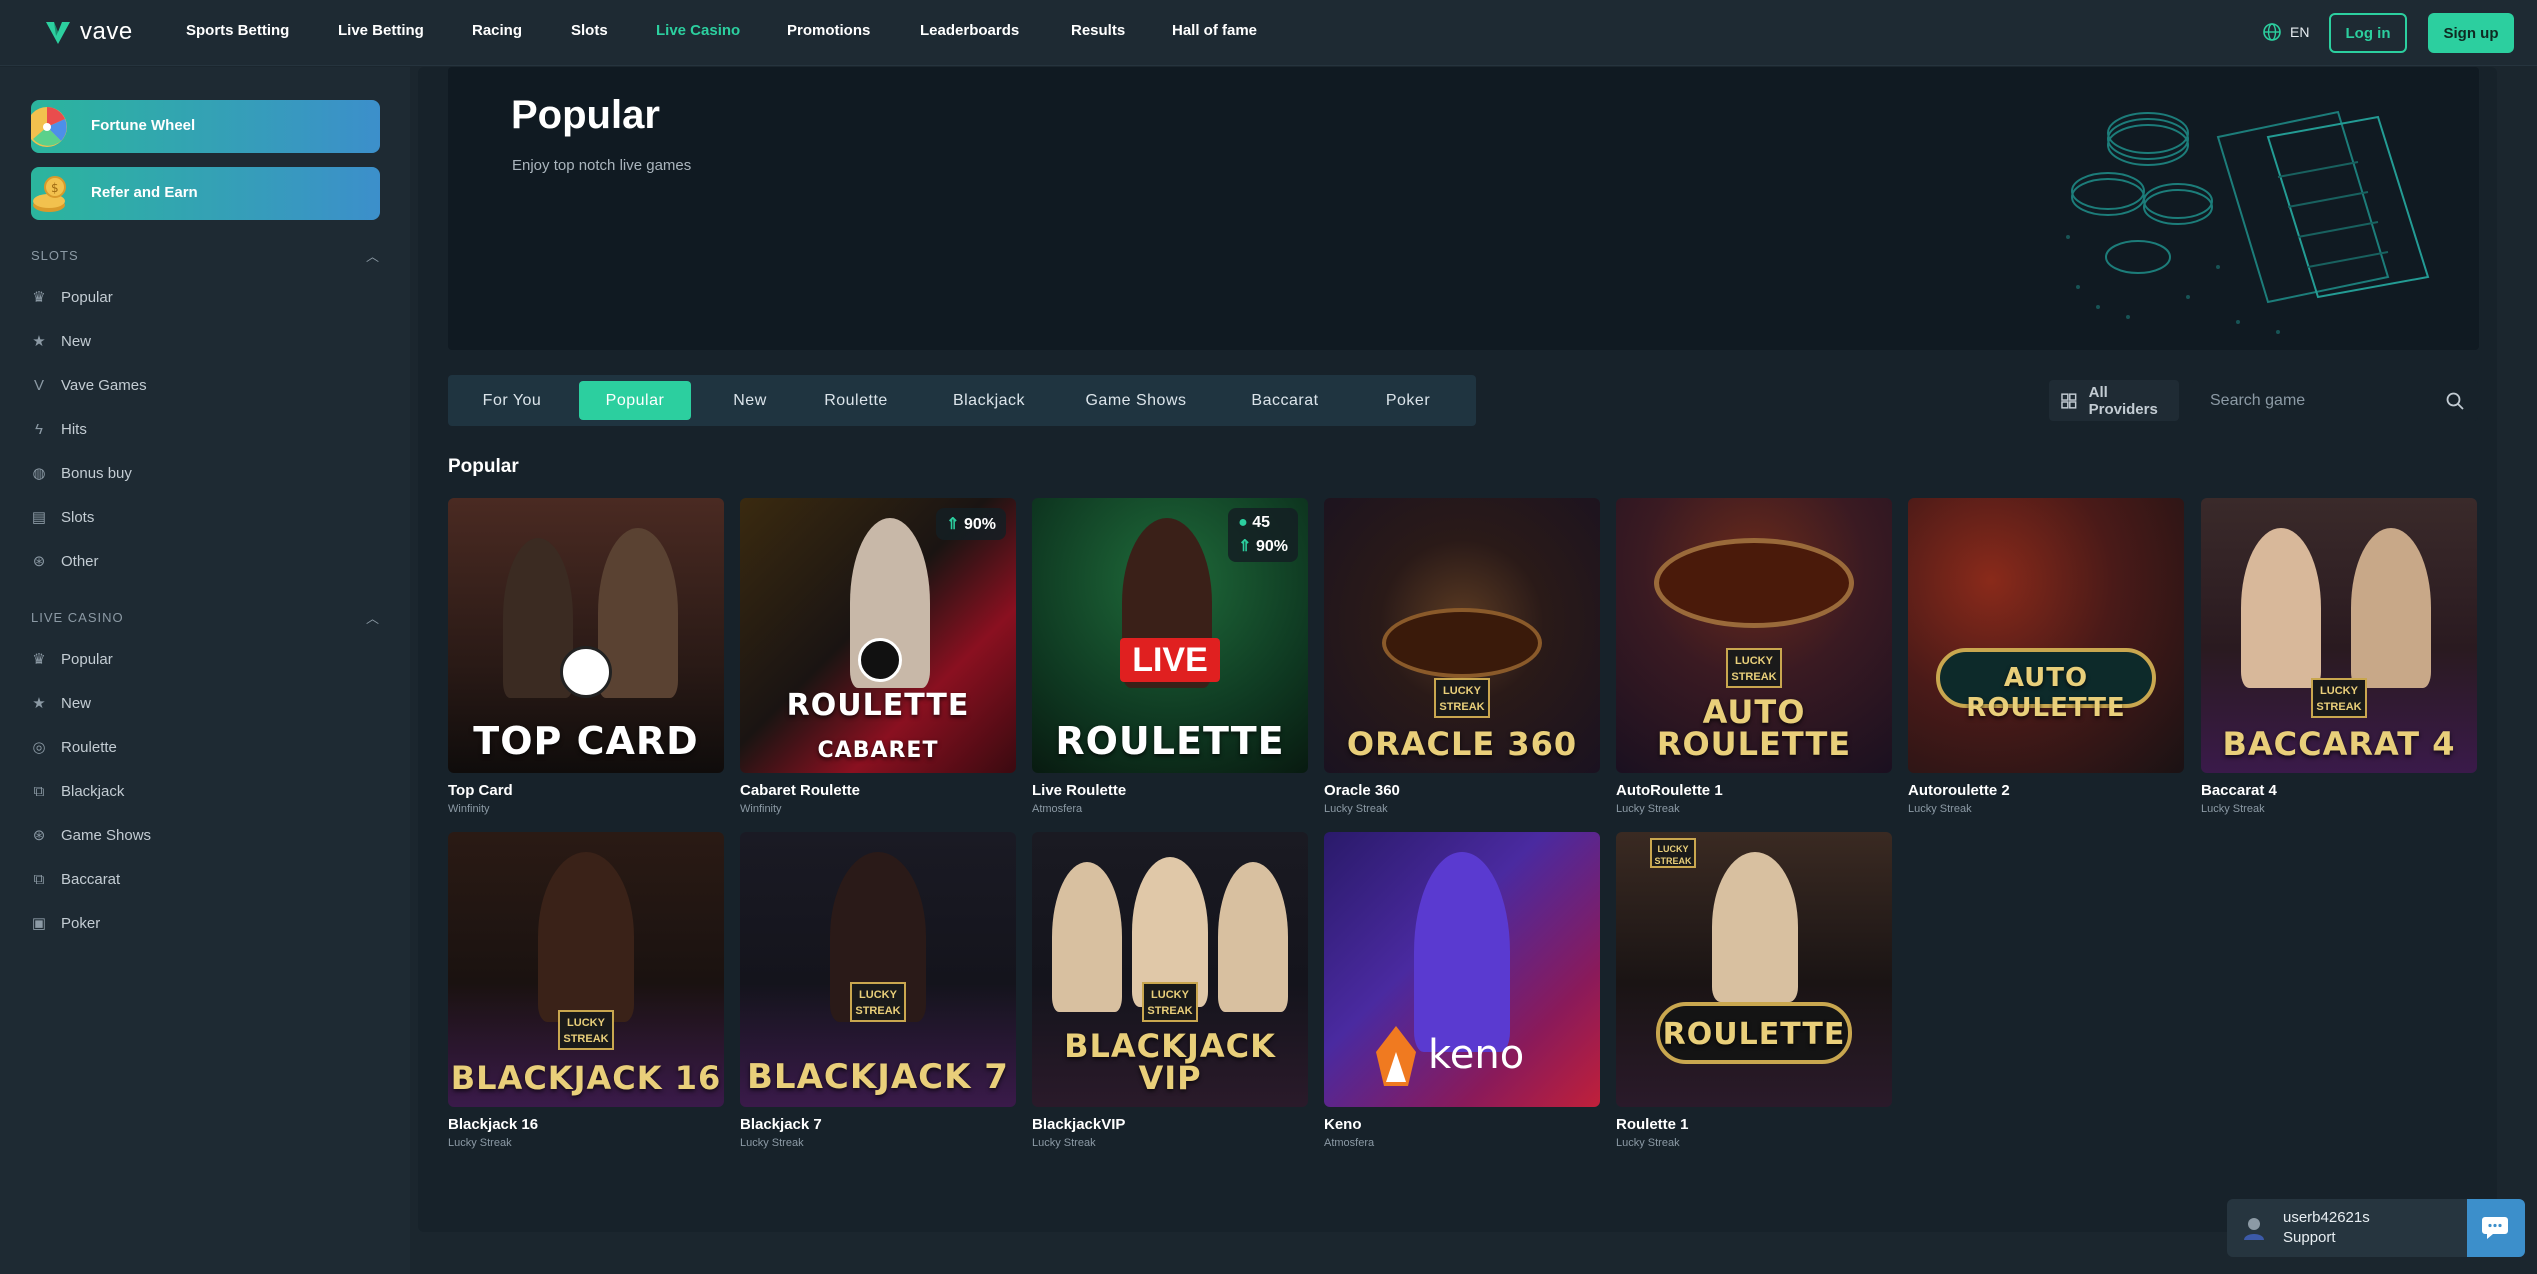 This screenshot has width=2537, height=1274. Describe the element at coordinates (39, 879) in the screenshot. I see `cards-icon: ⧉` at that location.